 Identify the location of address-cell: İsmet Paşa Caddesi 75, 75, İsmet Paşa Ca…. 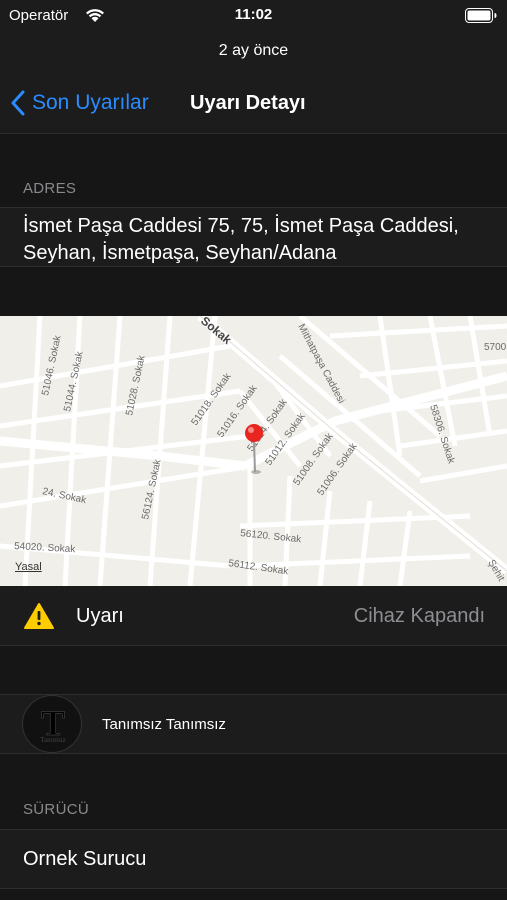
(253, 237).